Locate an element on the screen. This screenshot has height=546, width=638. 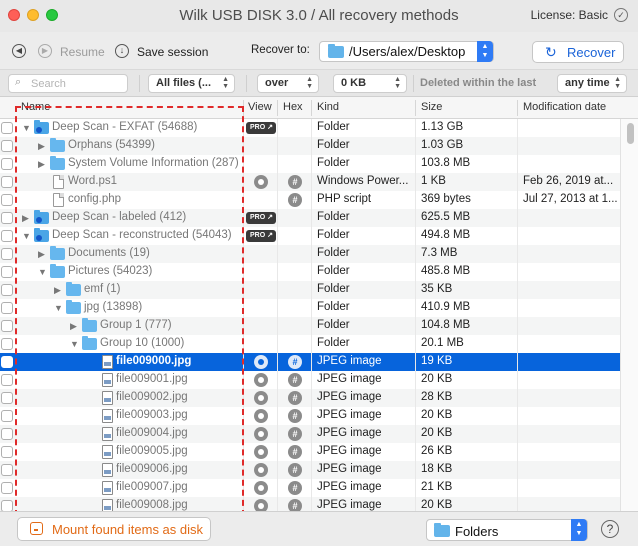
view-mode-select: Folders ▲ ▼ is located at coordinates (507, 530).